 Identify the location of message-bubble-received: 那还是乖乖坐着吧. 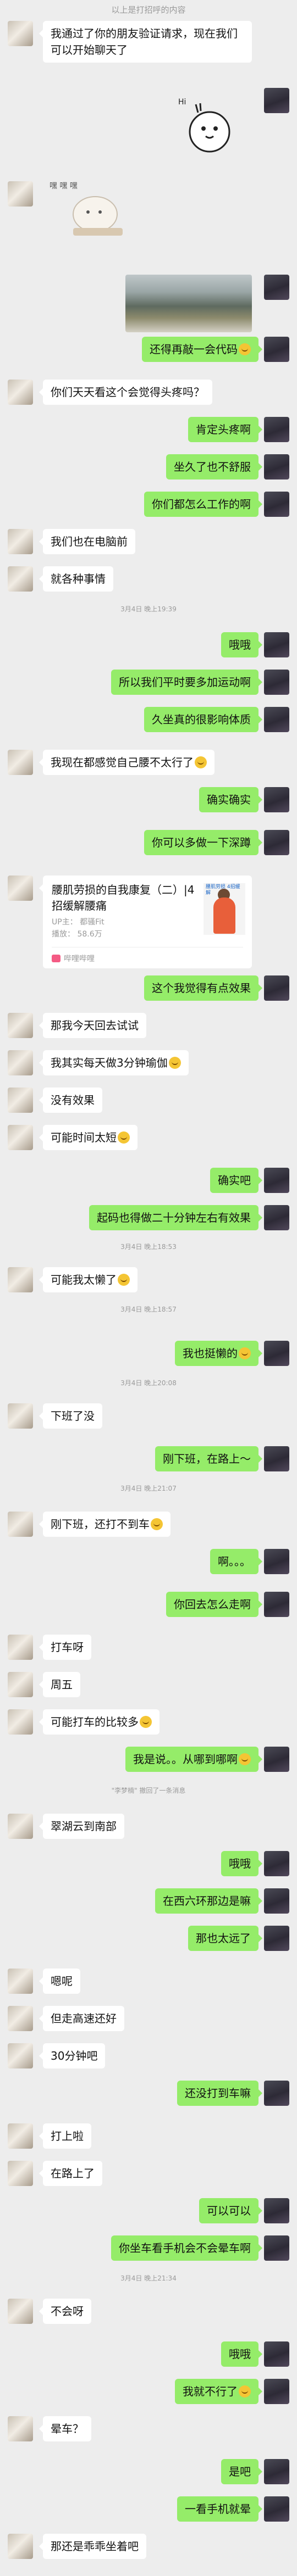
(93, 2546).